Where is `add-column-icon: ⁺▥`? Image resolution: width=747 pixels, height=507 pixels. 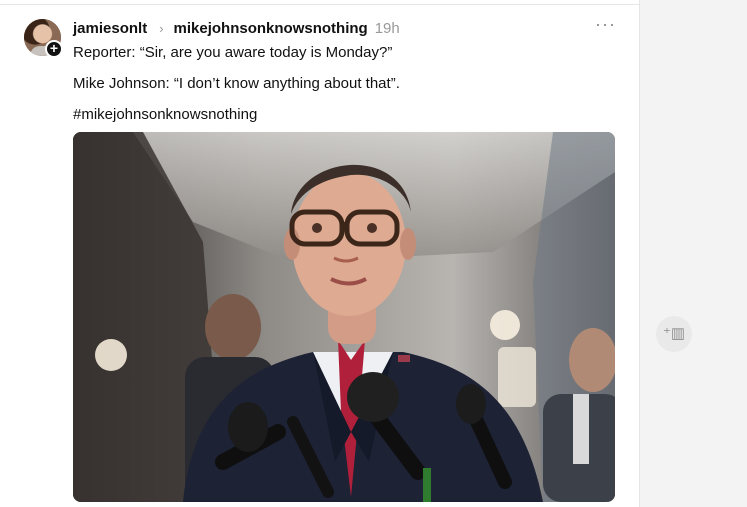
add-column-icon: ⁺▥ is located at coordinates (674, 334).